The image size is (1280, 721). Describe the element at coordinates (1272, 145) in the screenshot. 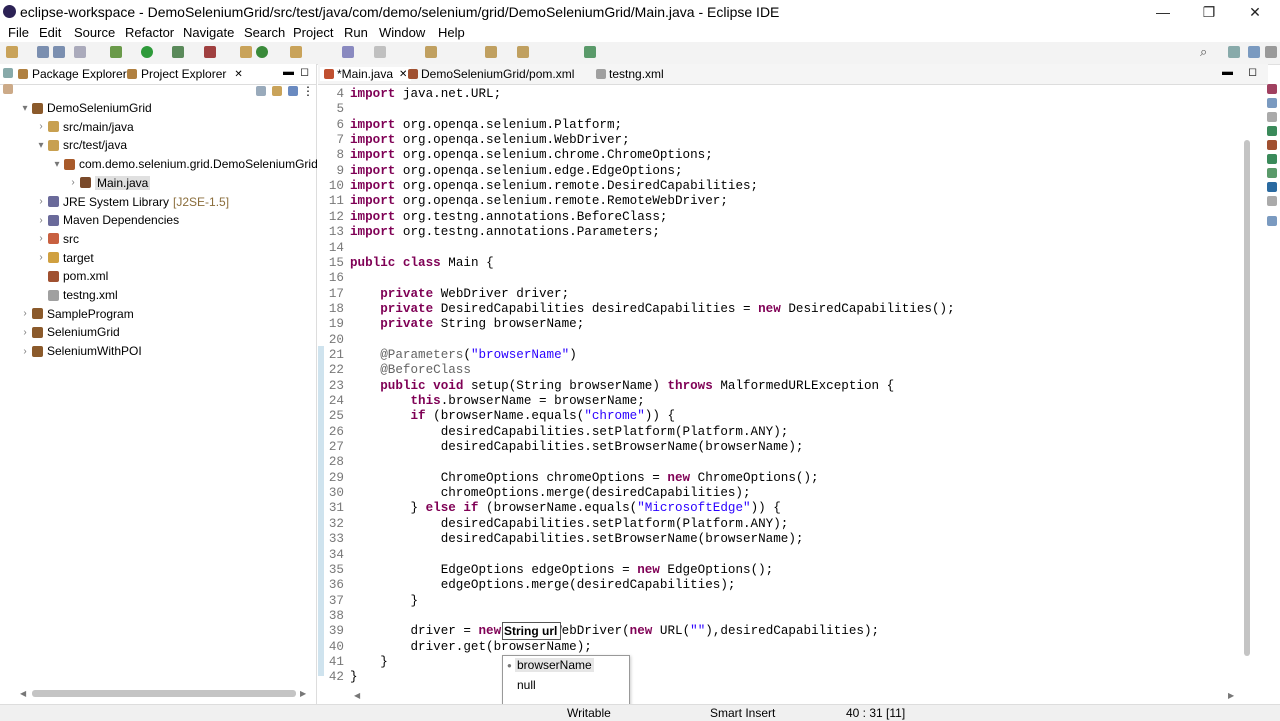

I see `javadoc-icon` at that location.